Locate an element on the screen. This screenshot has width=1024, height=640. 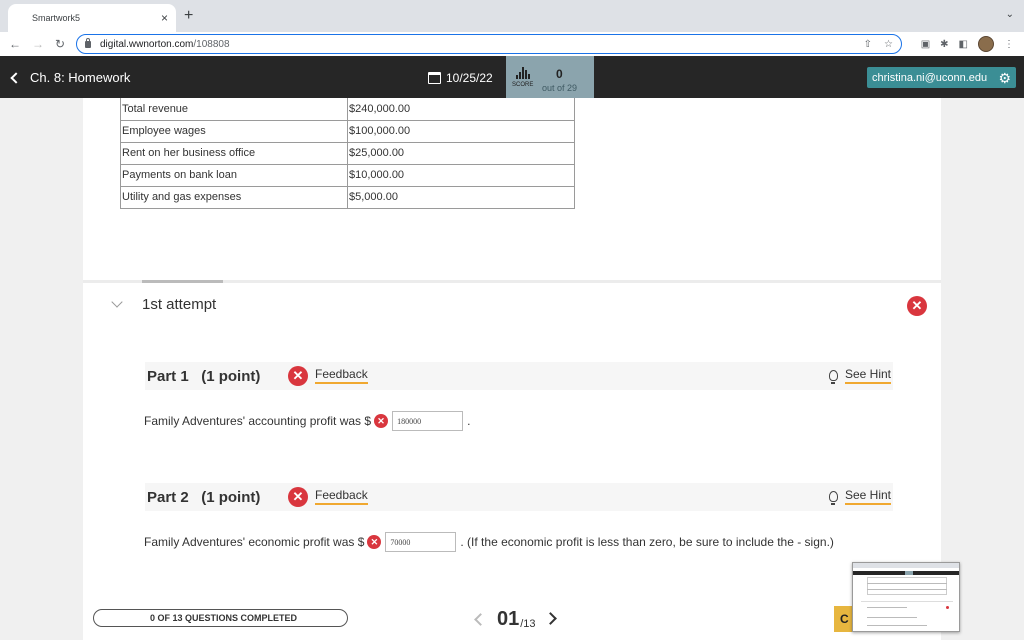
question-pager: 01 /13 is located at coordinates (513, 619).